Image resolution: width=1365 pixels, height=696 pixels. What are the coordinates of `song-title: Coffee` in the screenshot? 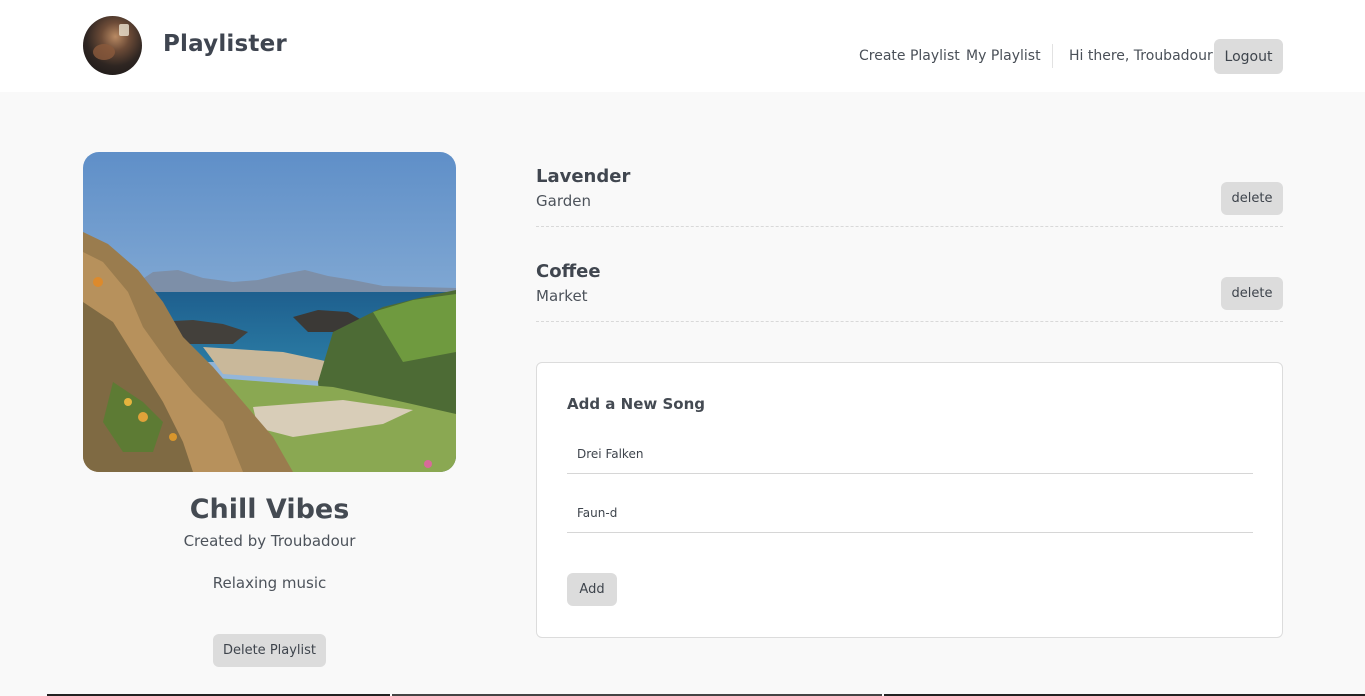 It's located at (568, 271).